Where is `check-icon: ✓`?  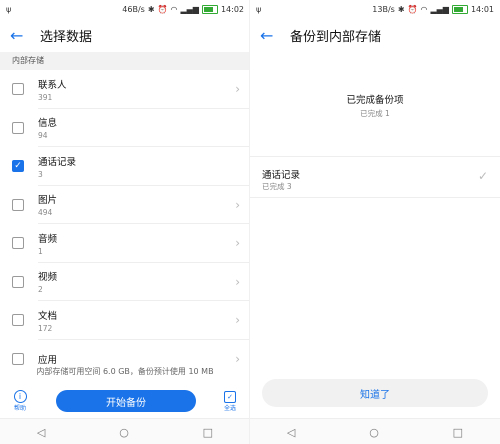 check-icon: ✓ is located at coordinates (482, 176).